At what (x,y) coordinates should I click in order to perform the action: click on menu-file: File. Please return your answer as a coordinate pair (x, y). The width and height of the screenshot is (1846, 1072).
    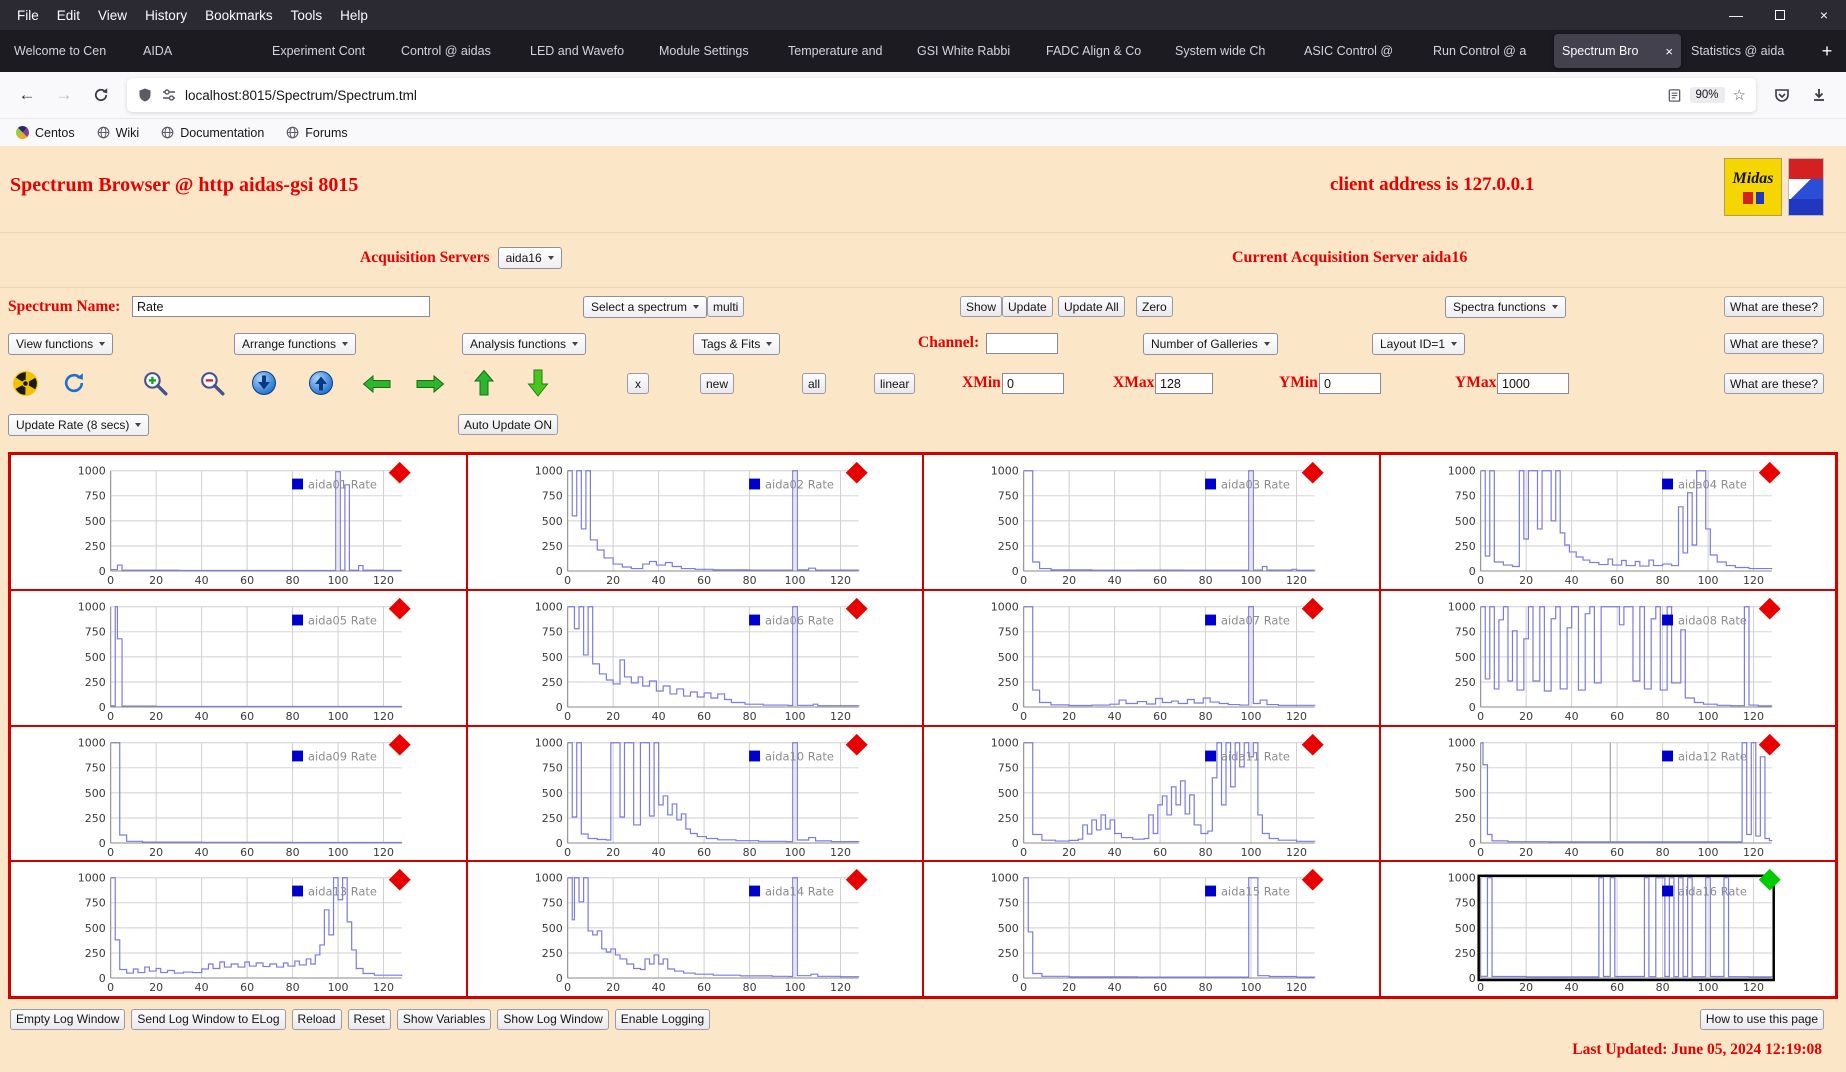
    Looking at the image, I should click on (28, 15).